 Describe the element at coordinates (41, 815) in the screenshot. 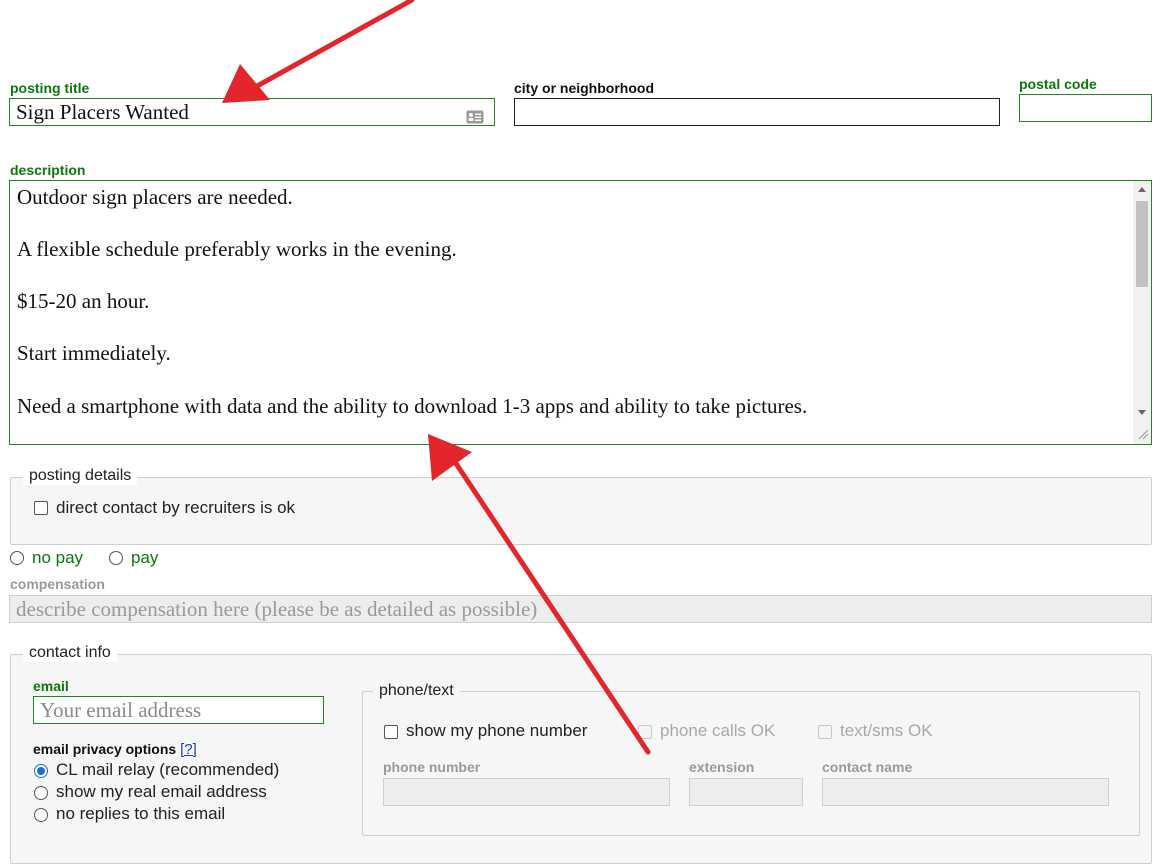

I see `privacy-option-none-radio` at that location.